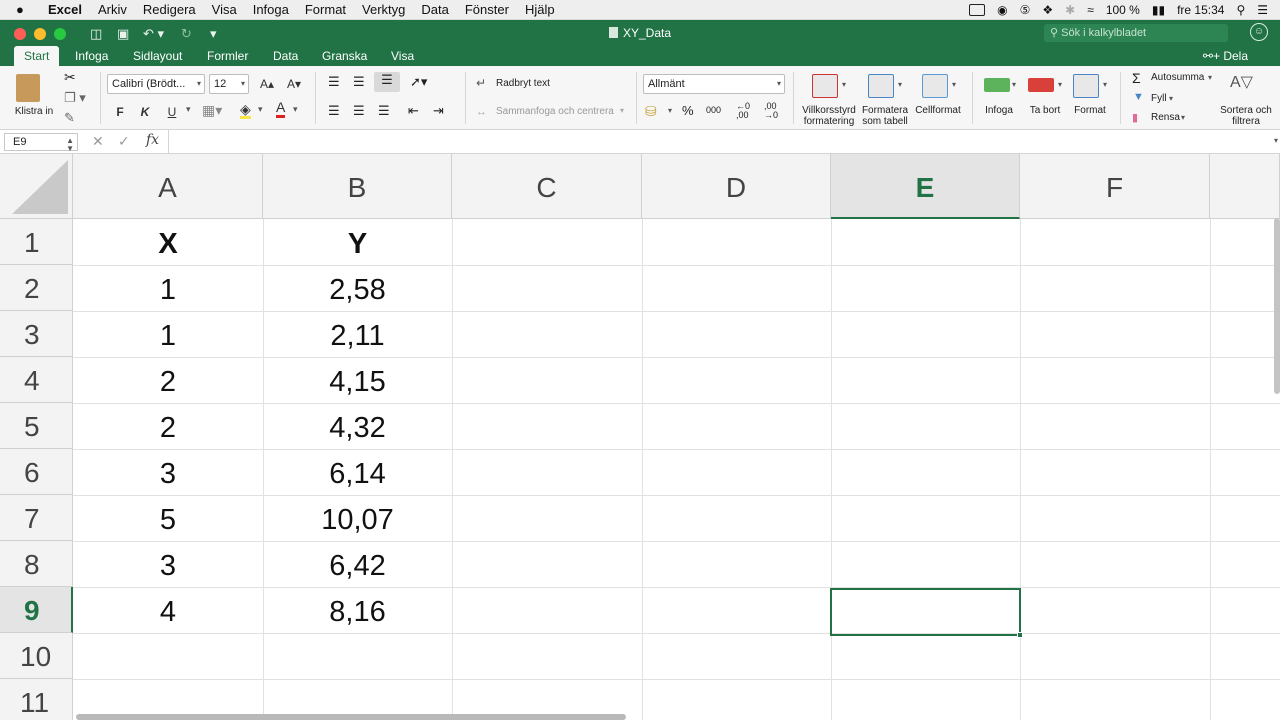  What do you see at coordinates (1277, 306) in the screenshot?
I see `vertical-scrollbar` at bounding box center [1277, 306].